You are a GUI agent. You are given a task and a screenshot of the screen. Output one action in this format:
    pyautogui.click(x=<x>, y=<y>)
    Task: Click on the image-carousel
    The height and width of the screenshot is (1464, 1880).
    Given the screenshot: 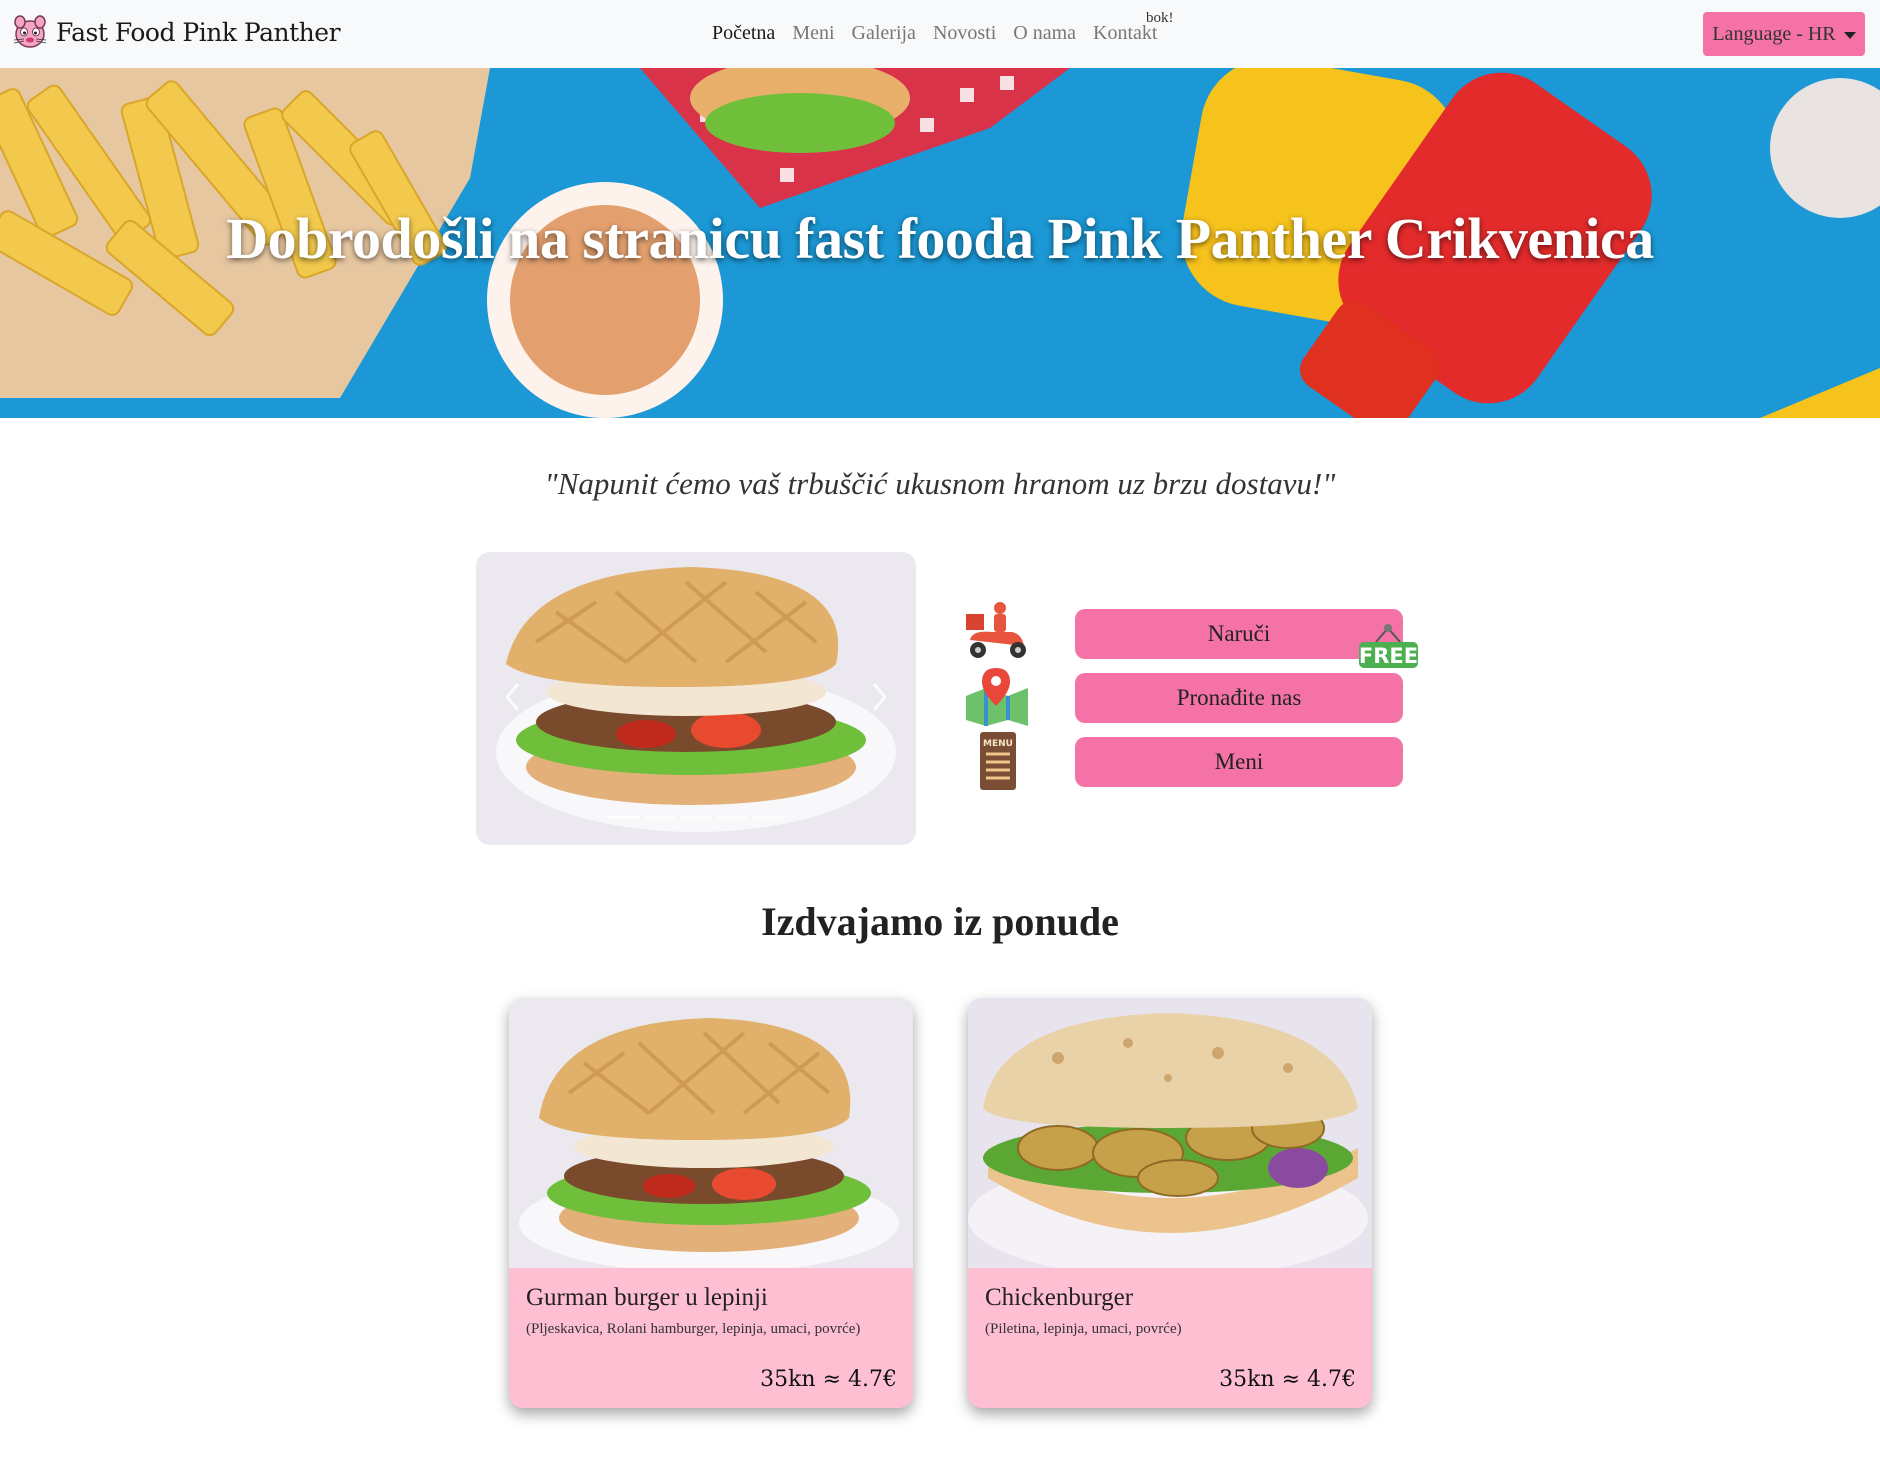 What is the action you would take?
    pyautogui.click(x=696, y=698)
    